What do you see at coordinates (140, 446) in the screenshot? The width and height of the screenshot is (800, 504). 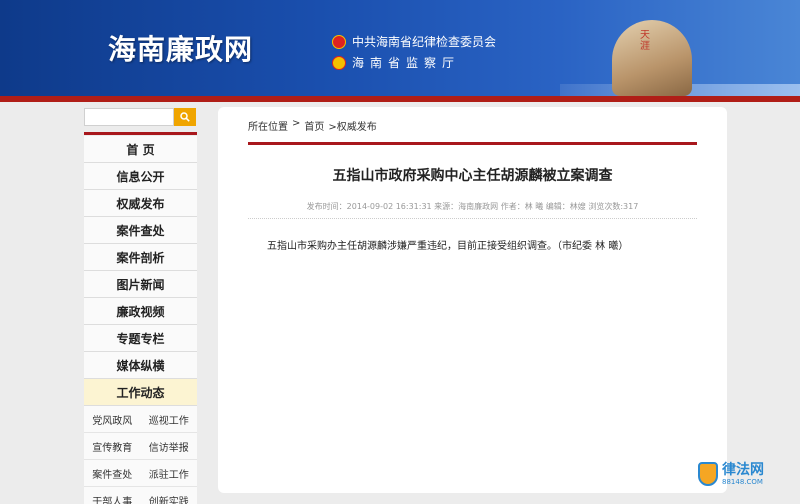 I see `subnav-row: 宣传教育 信访举报` at bounding box center [140, 446].